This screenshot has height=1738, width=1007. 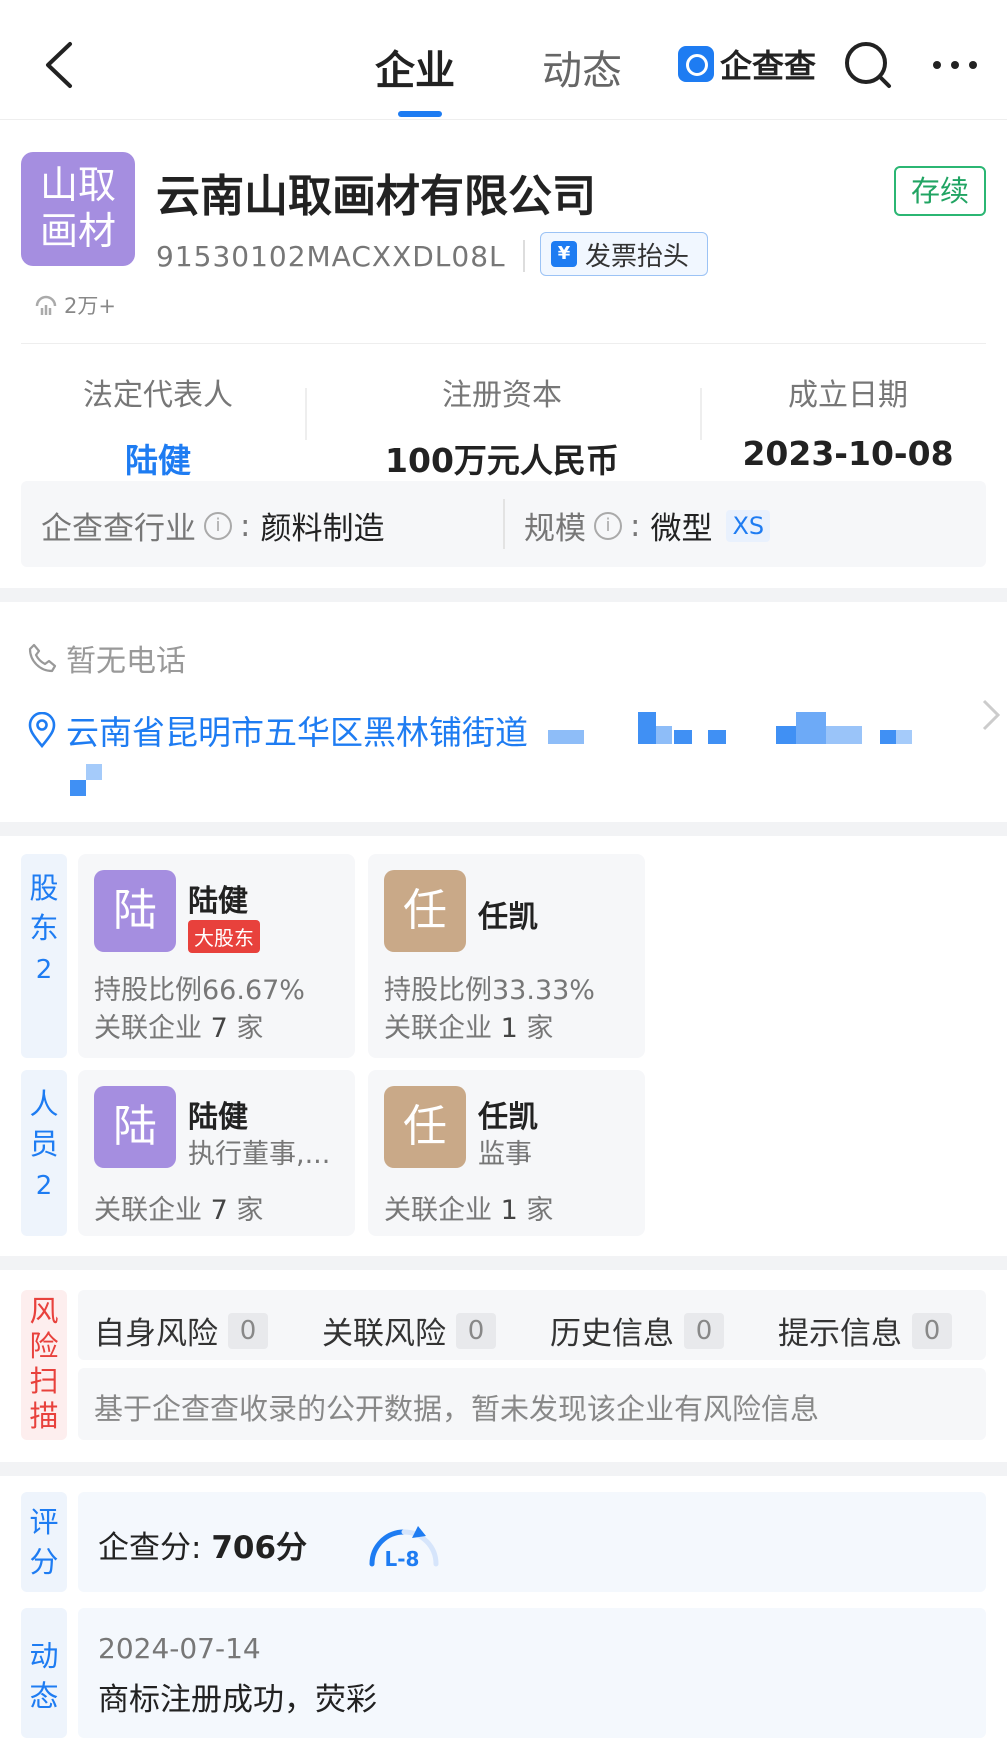 What do you see at coordinates (277, 730) in the screenshot?
I see `address-row: 云南省昆明市五华区黑林铺街道` at bounding box center [277, 730].